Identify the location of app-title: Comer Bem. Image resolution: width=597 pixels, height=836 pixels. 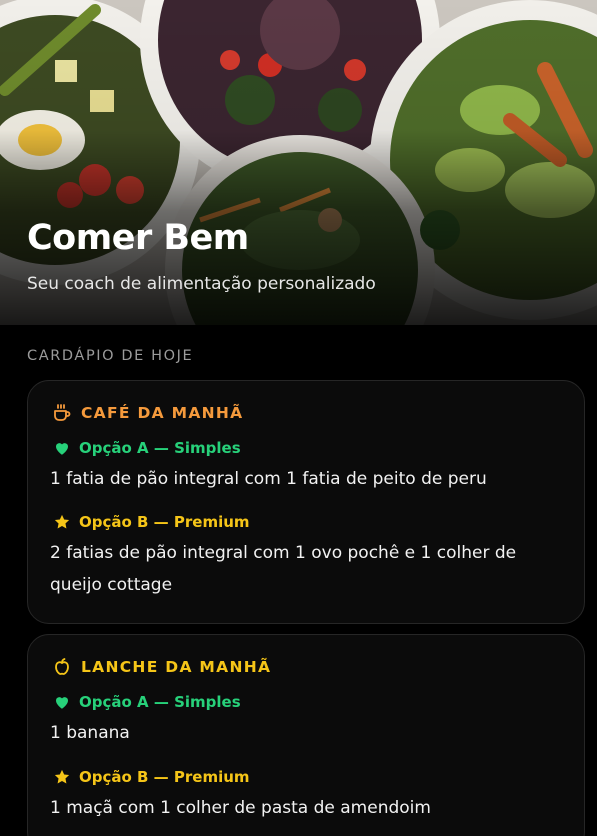
(138, 238).